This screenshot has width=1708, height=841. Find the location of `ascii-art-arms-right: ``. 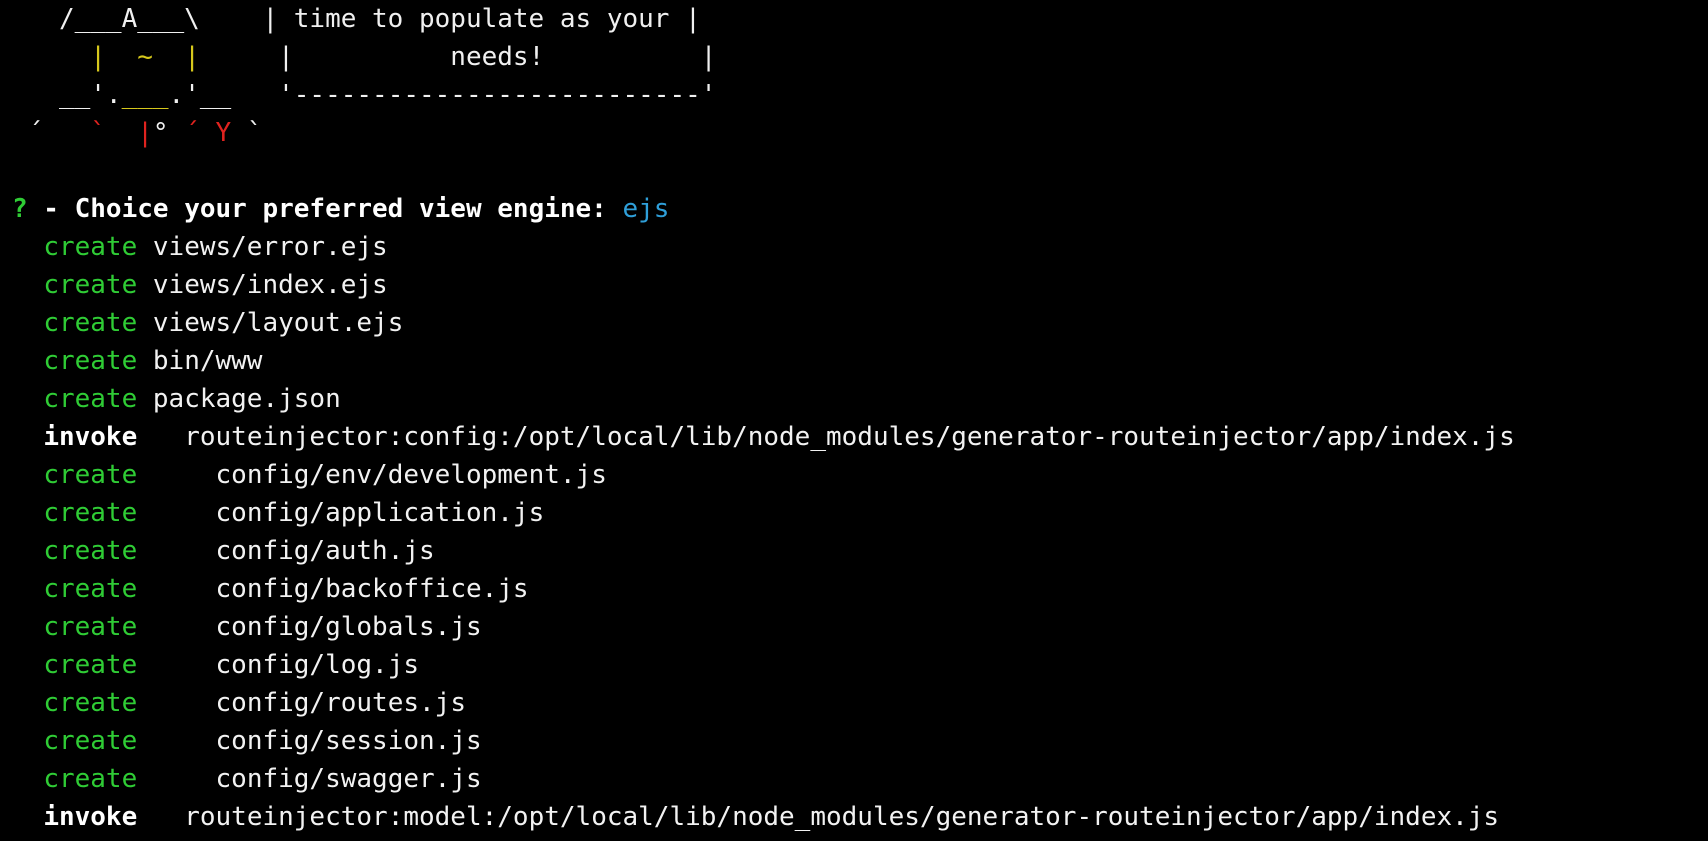

ascii-art-arms-right: ` is located at coordinates (247, 133).